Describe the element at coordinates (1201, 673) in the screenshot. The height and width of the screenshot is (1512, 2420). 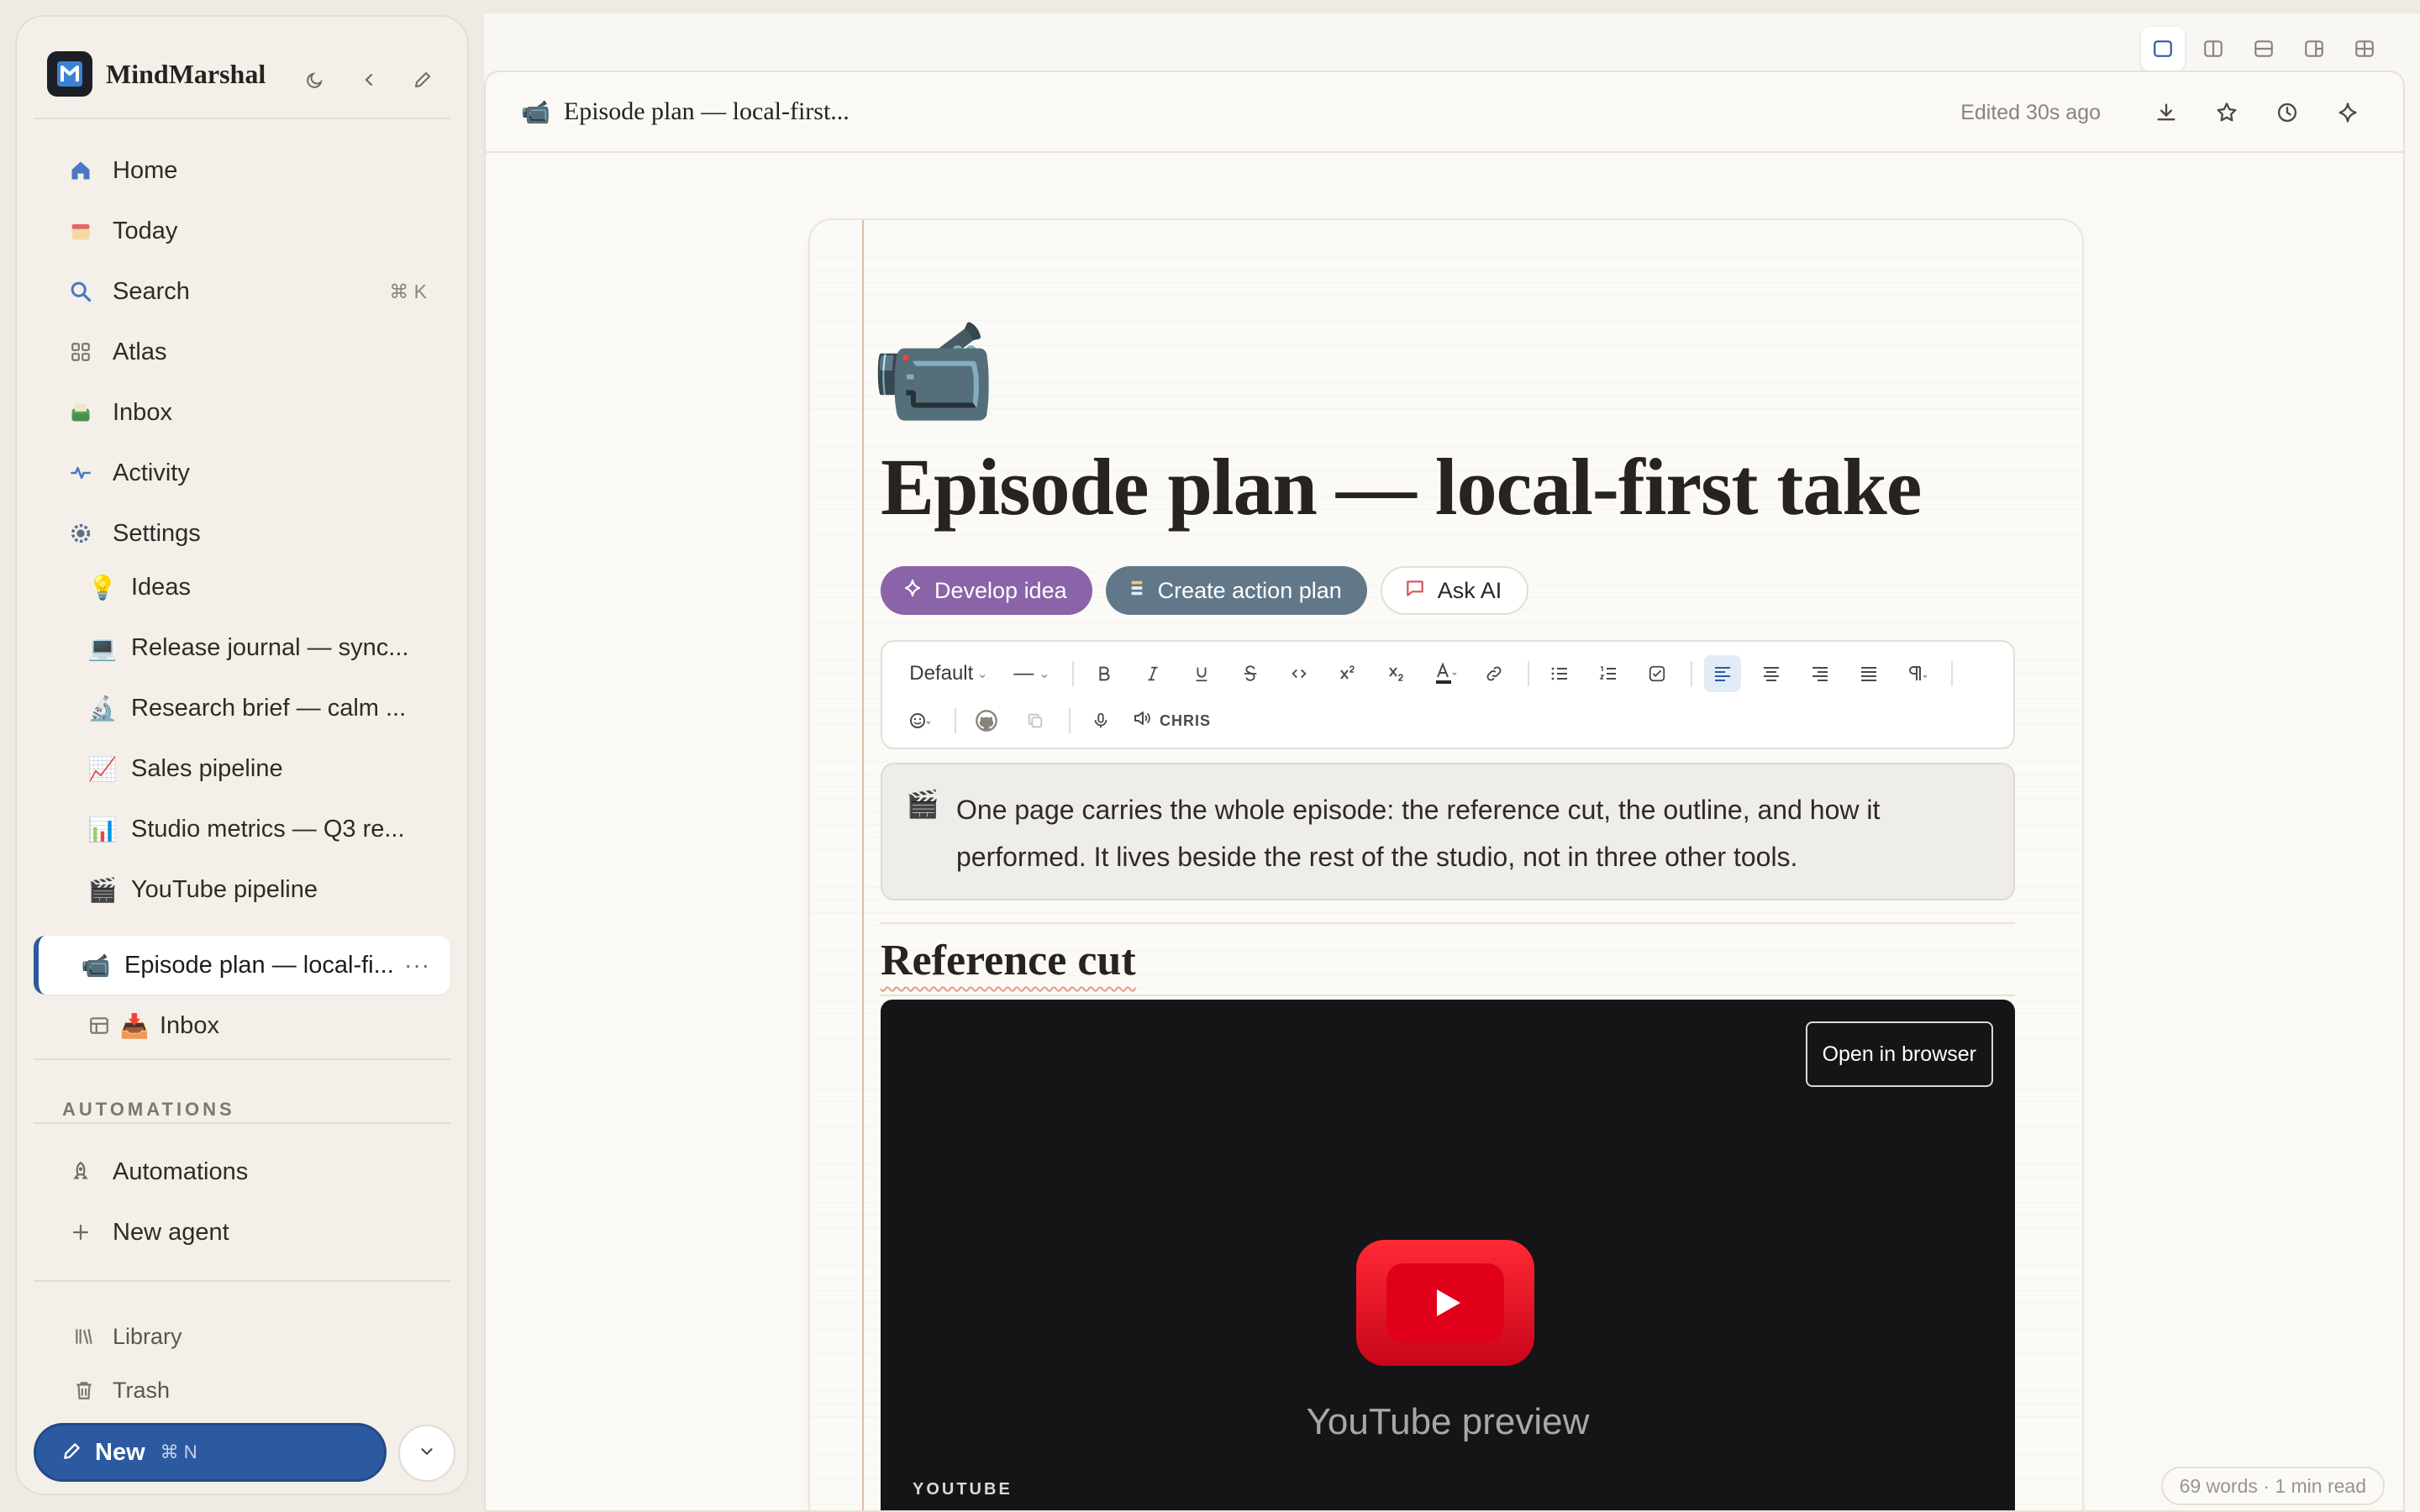
I see `underline-icon` at that location.